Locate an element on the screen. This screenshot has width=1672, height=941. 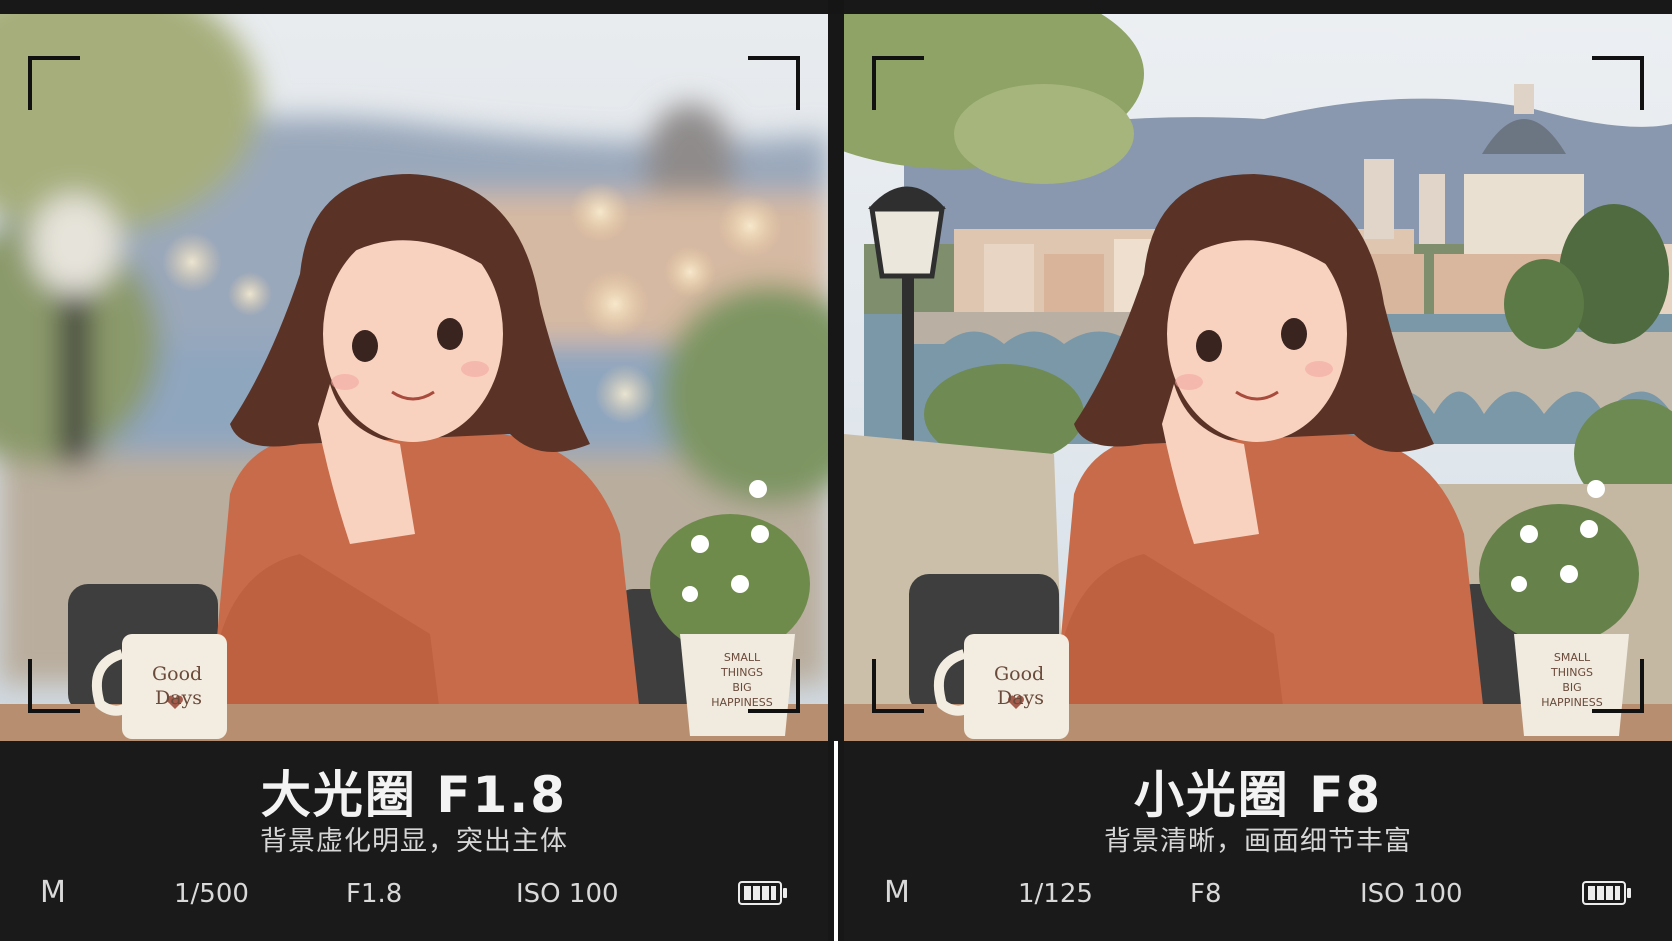
aperture-title: 小光圈 F8 is located at coordinates (1258, 795).